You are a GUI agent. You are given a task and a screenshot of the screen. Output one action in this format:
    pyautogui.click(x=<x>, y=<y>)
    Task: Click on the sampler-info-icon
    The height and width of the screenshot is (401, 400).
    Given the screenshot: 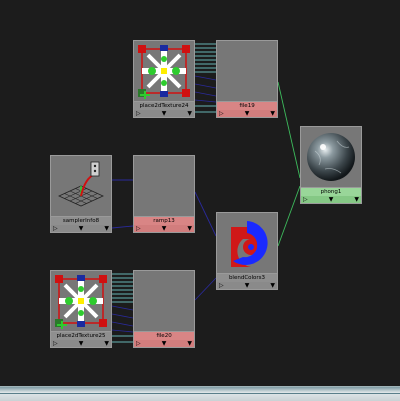 What is the action you would take?
    pyautogui.click(x=81, y=184)
    